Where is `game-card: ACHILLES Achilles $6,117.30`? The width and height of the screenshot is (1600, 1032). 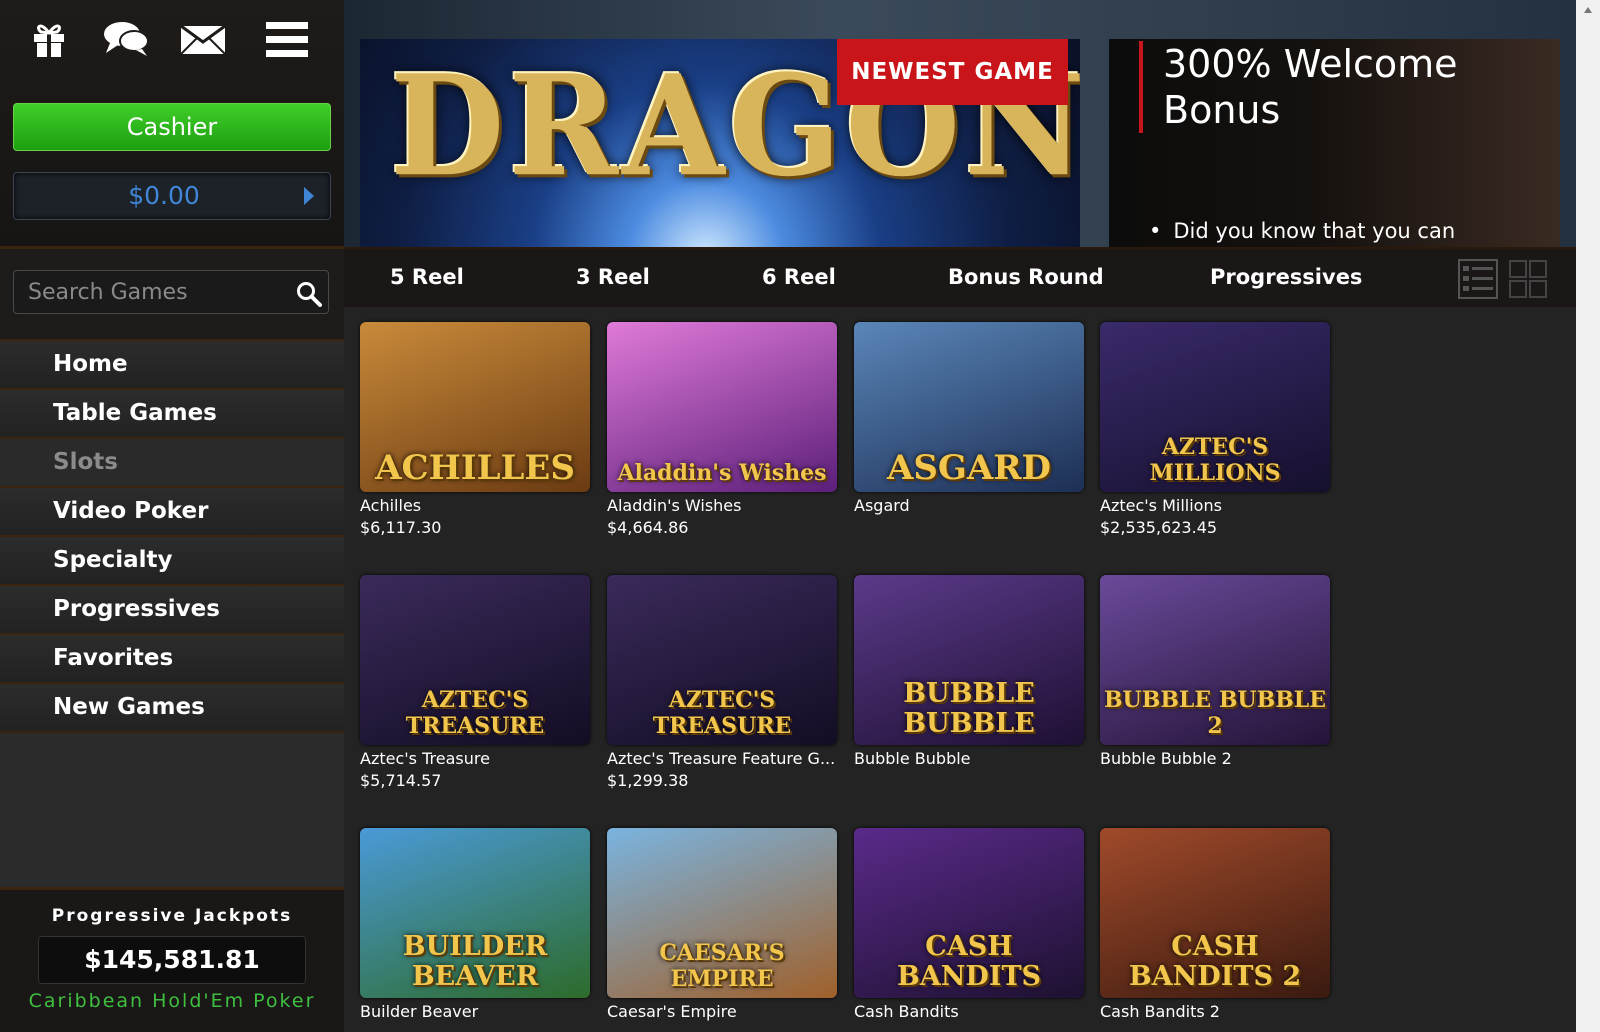 game-card: ACHILLES Achilles $6,117.30 is located at coordinates (475, 430).